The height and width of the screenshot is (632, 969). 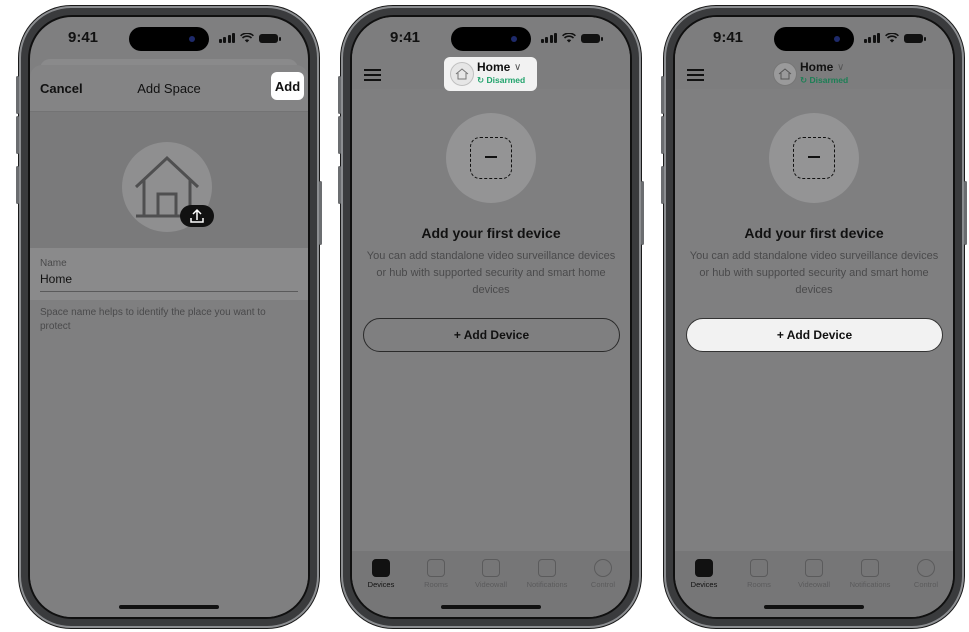 I want to click on space-photo-area, so click(x=169, y=180).